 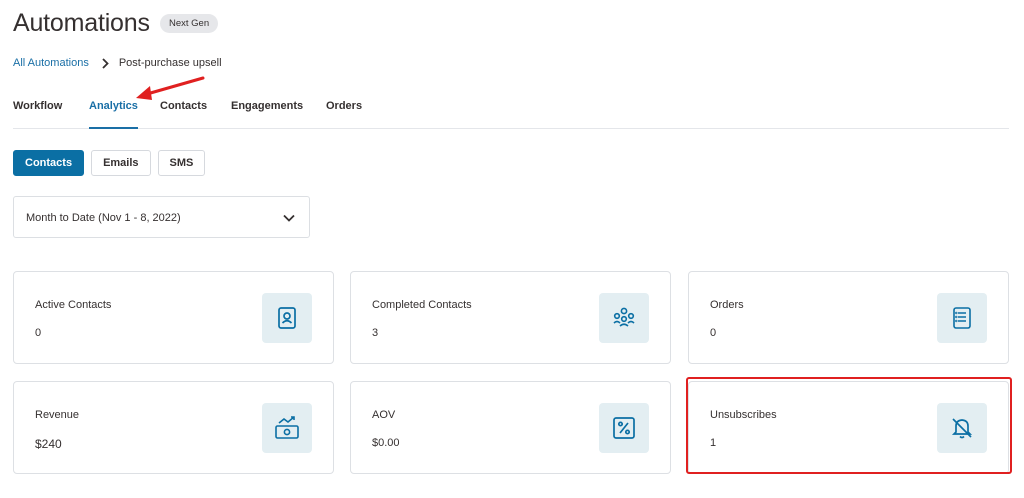 I want to click on percent-icon, so click(x=624, y=428).